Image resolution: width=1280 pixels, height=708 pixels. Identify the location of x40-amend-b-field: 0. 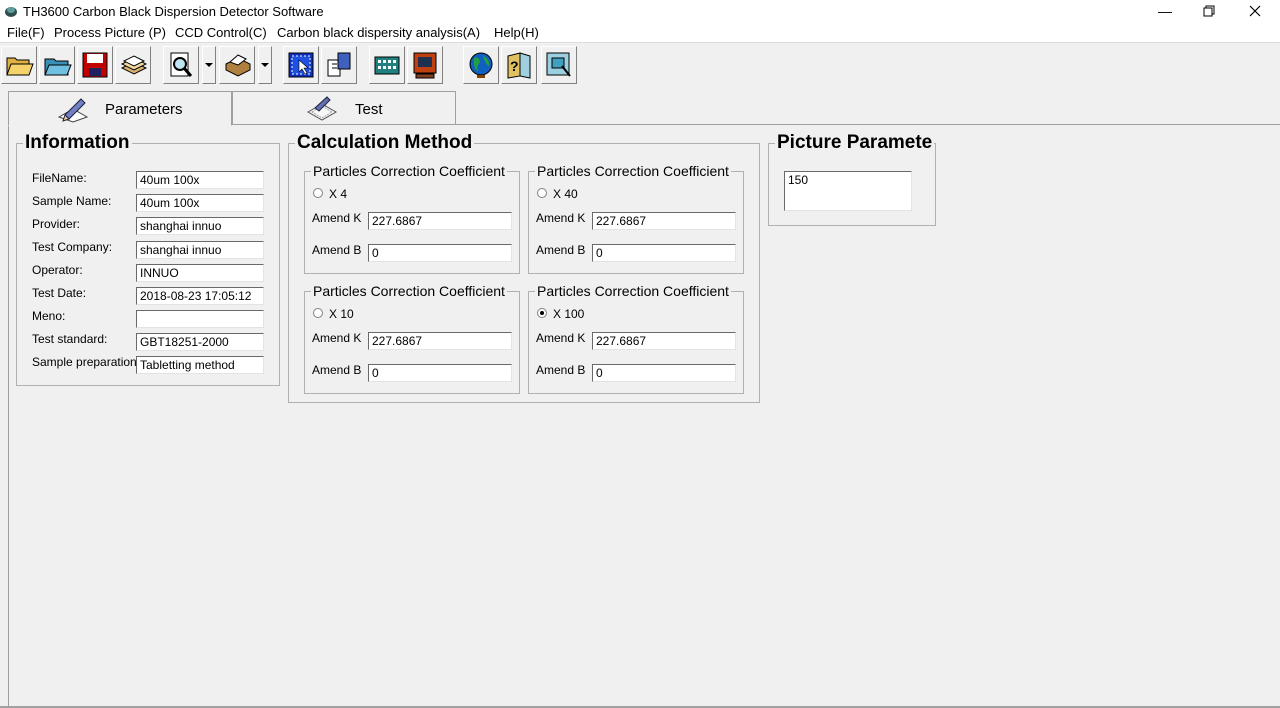
(664, 253).